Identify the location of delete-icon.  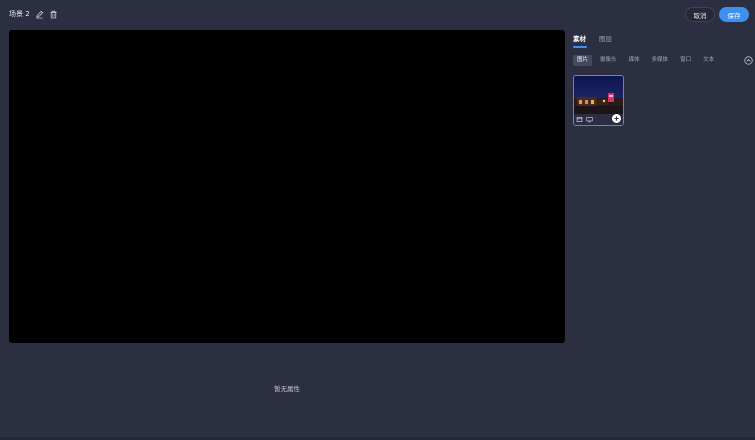
(53, 14).